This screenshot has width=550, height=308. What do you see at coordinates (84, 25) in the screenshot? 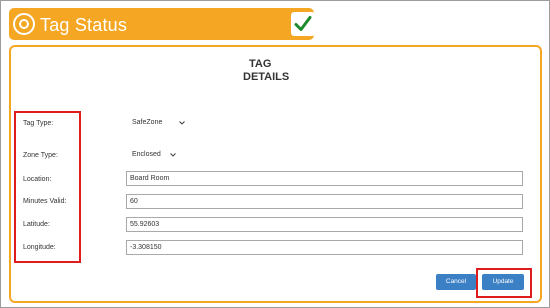
I see `app-title: Tag Status` at bounding box center [84, 25].